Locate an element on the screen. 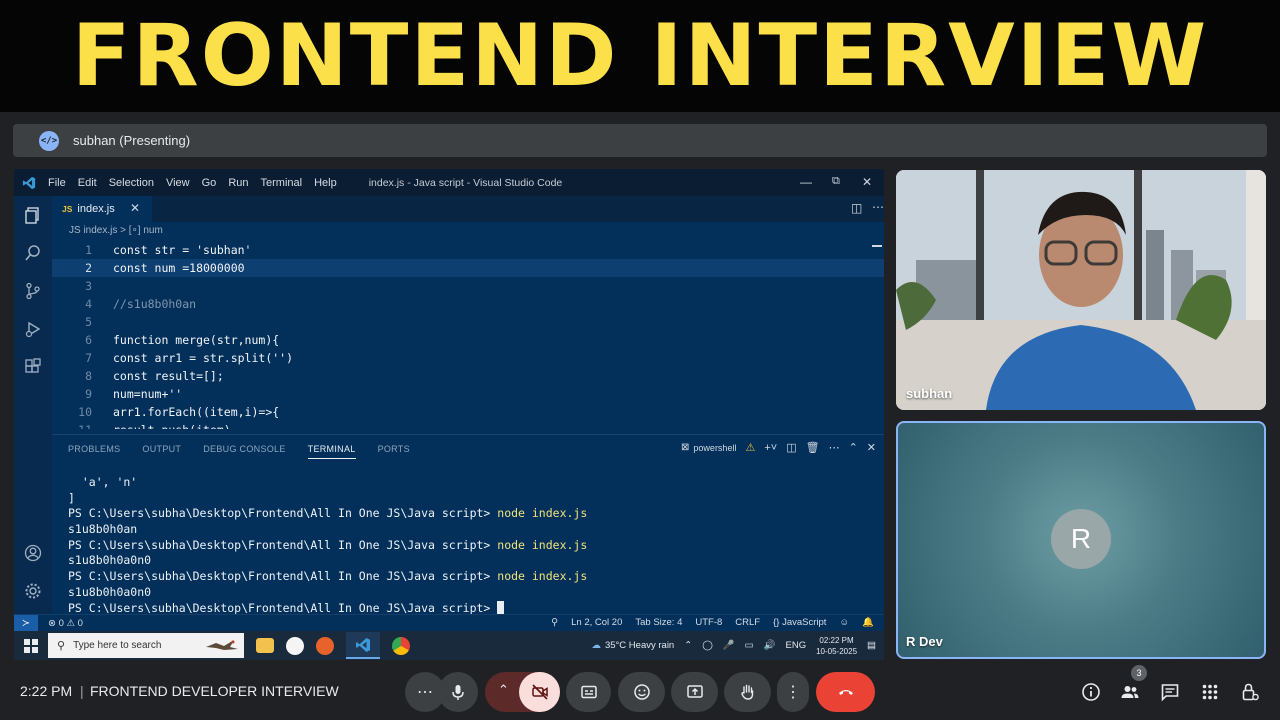  menu-run: Run is located at coordinates (238, 183).